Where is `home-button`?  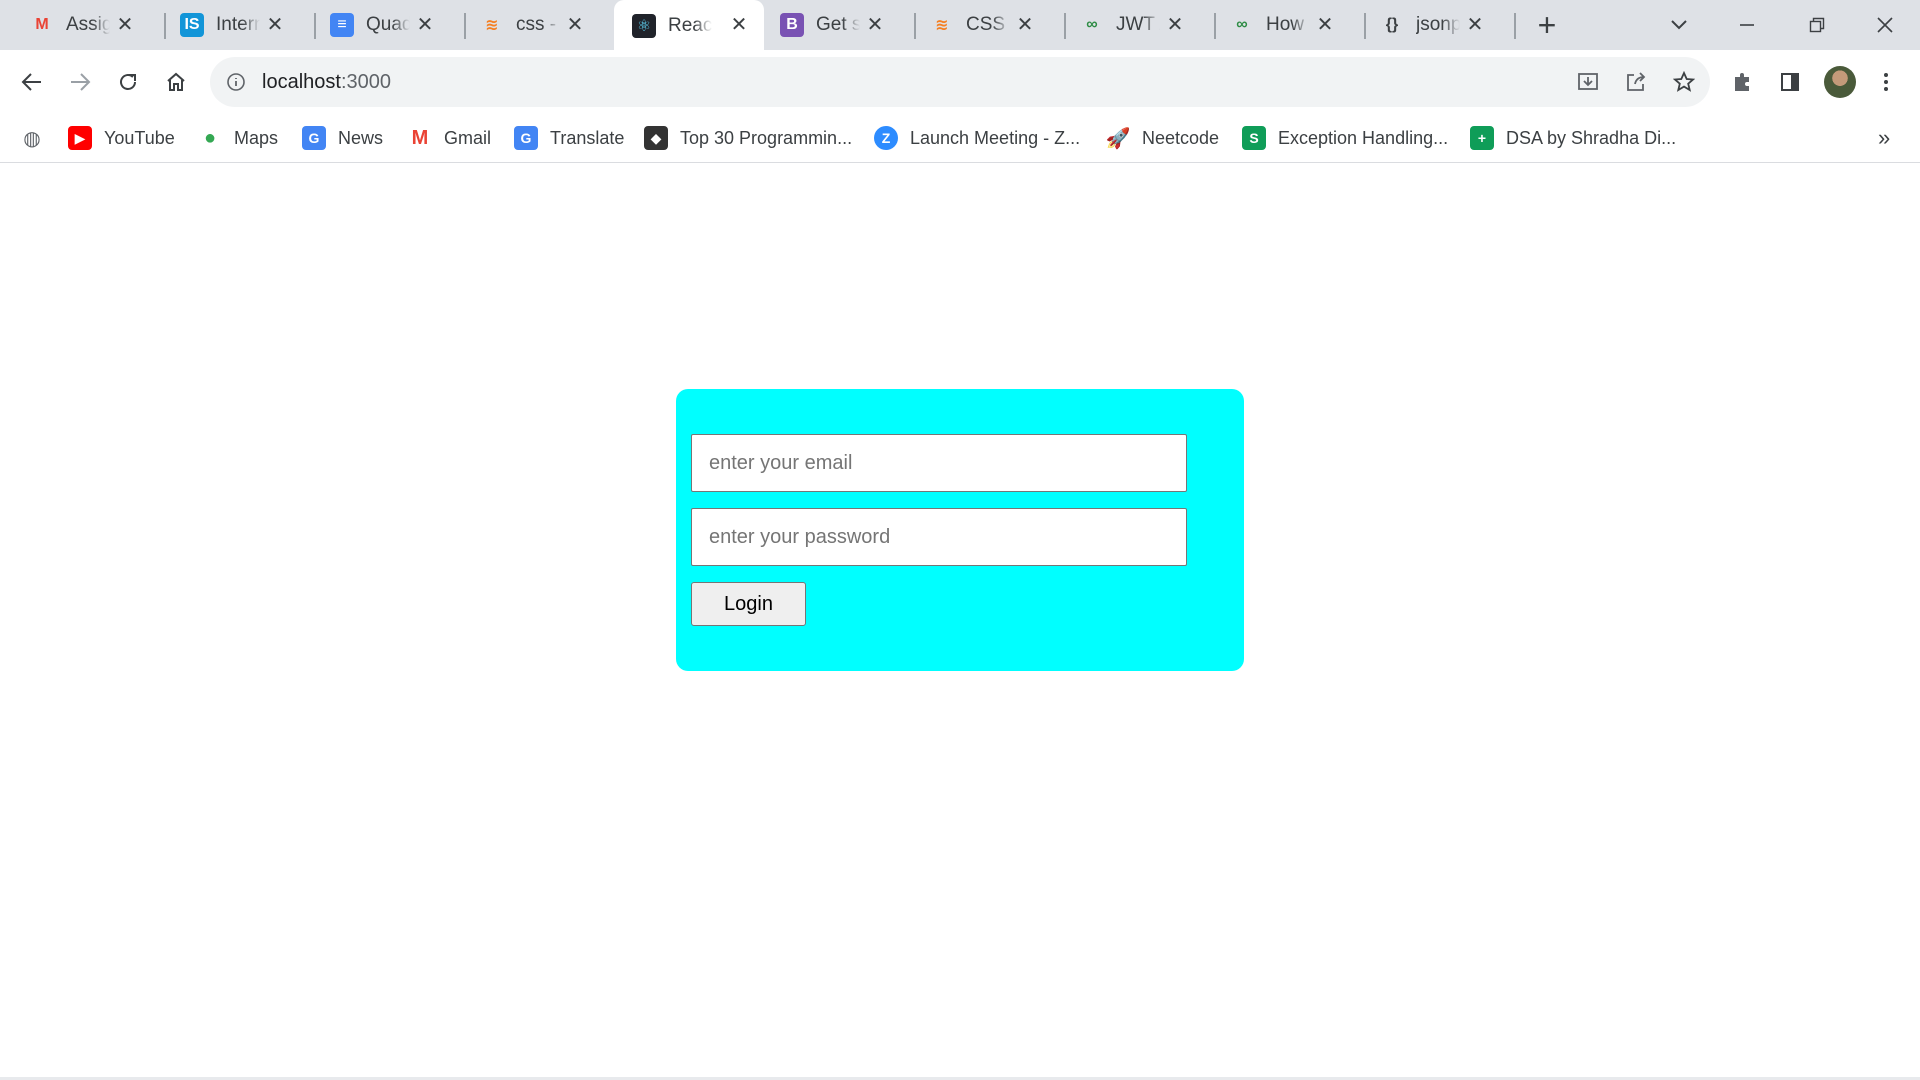
home-button is located at coordinates (176, 82).